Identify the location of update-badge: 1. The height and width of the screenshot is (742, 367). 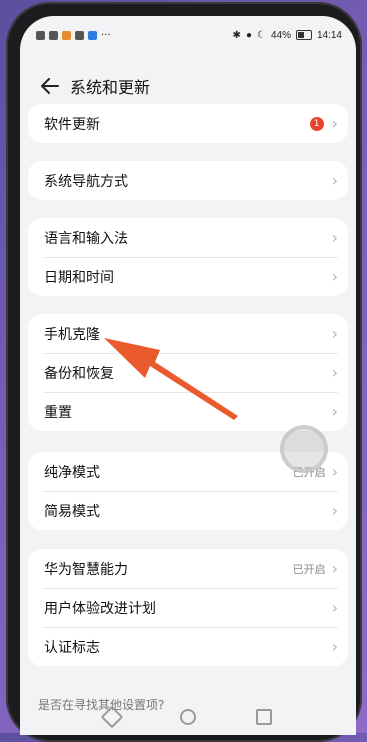
(316, 123).